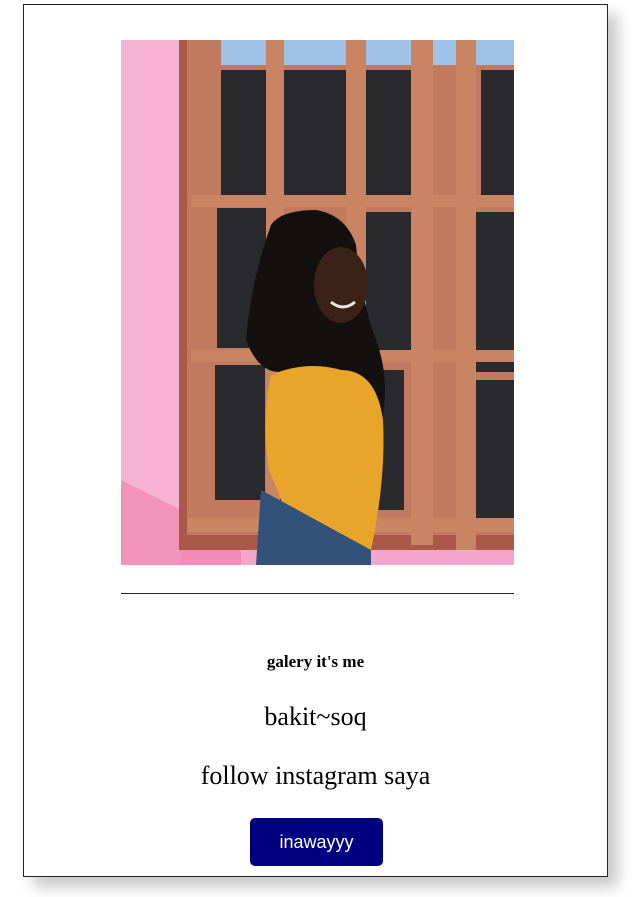 The width and height of the screenshot is (635, 897). Describe the element at coordinates (315, 775) in the screenshot. I see `follow-text: follow instagram saya` at that location.